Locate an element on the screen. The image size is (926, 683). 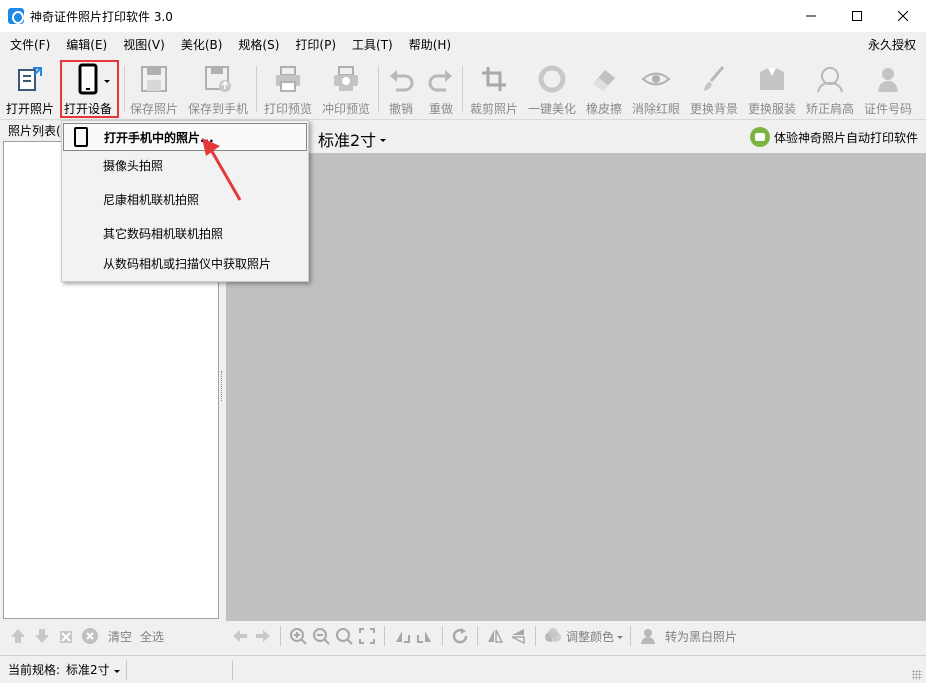
size-select: 标准2寸 is located at coordinates (352, 139).